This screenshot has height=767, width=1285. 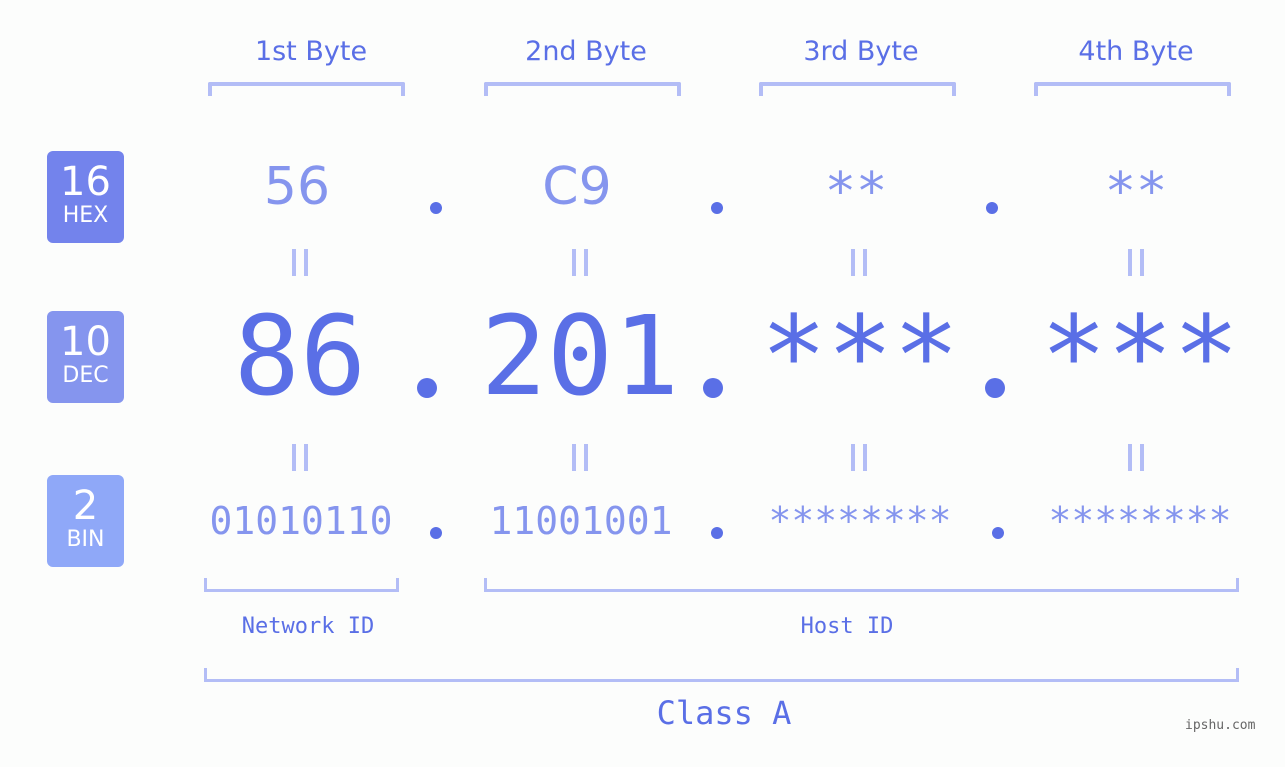 I want to click on class-label: Class A, so click(x=724, y=713).